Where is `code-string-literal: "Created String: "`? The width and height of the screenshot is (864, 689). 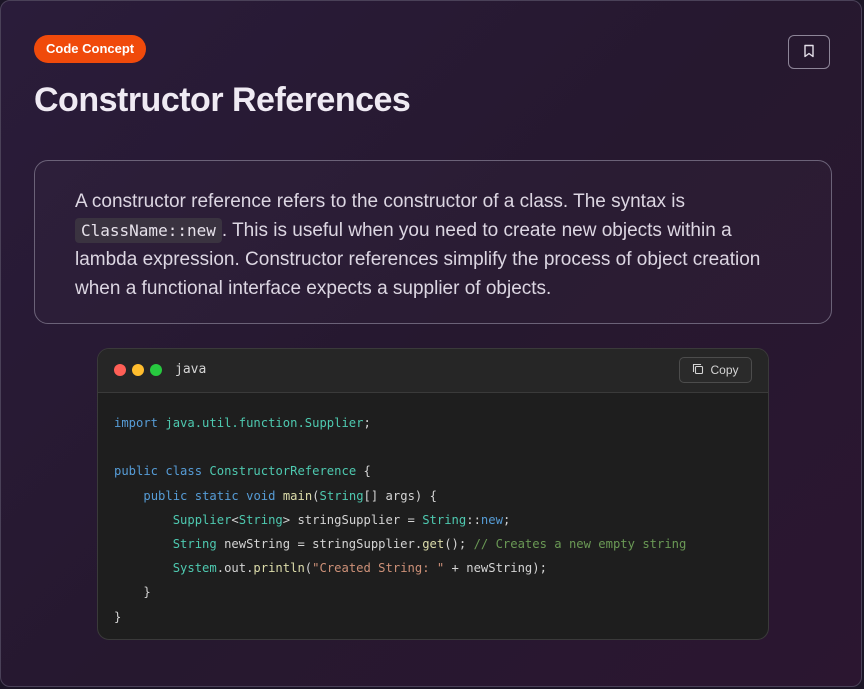 code-string-literal: "Created String: " is located at coordinates (378, 568).